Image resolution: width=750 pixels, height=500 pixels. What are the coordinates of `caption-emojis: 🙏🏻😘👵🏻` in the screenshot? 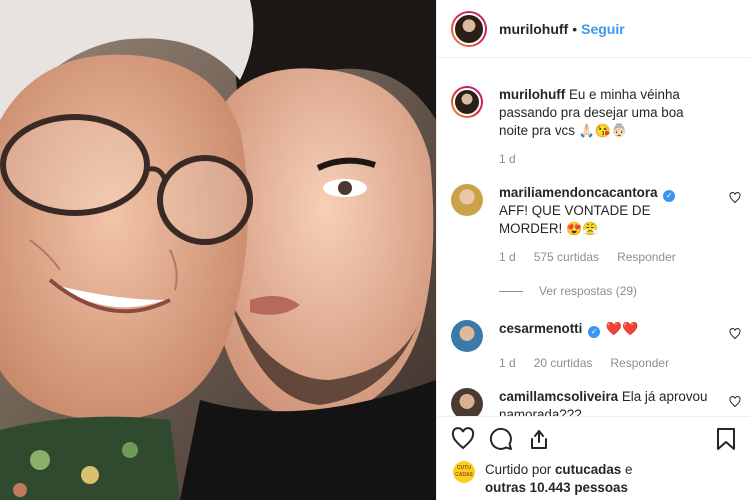 It's located at (603, 130).